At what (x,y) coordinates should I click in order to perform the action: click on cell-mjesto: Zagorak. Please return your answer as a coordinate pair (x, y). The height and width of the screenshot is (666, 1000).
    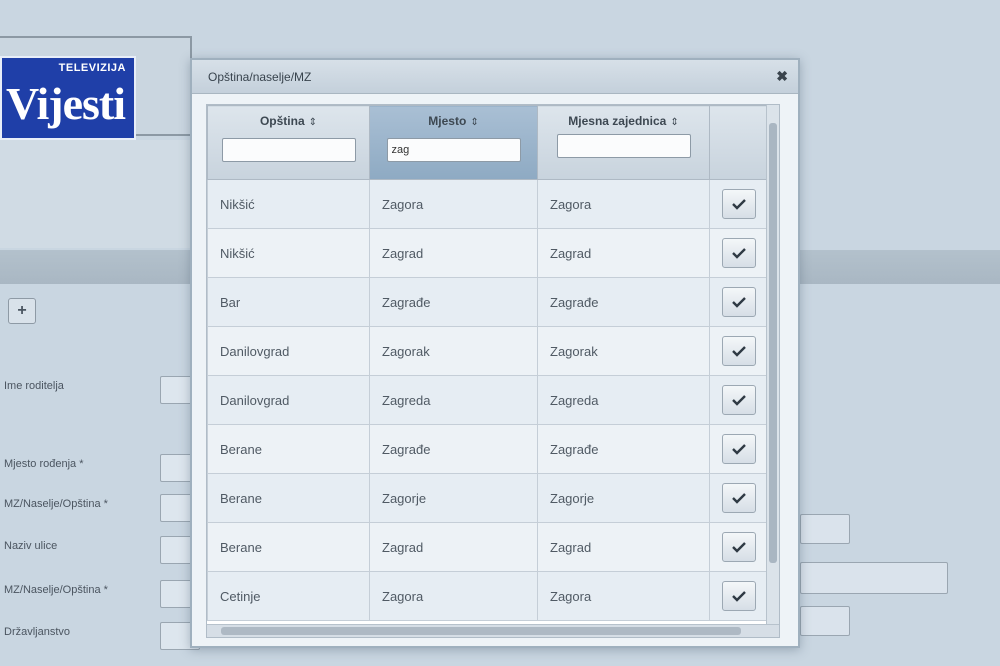
    Looking at the image, I should click on (453, 351).